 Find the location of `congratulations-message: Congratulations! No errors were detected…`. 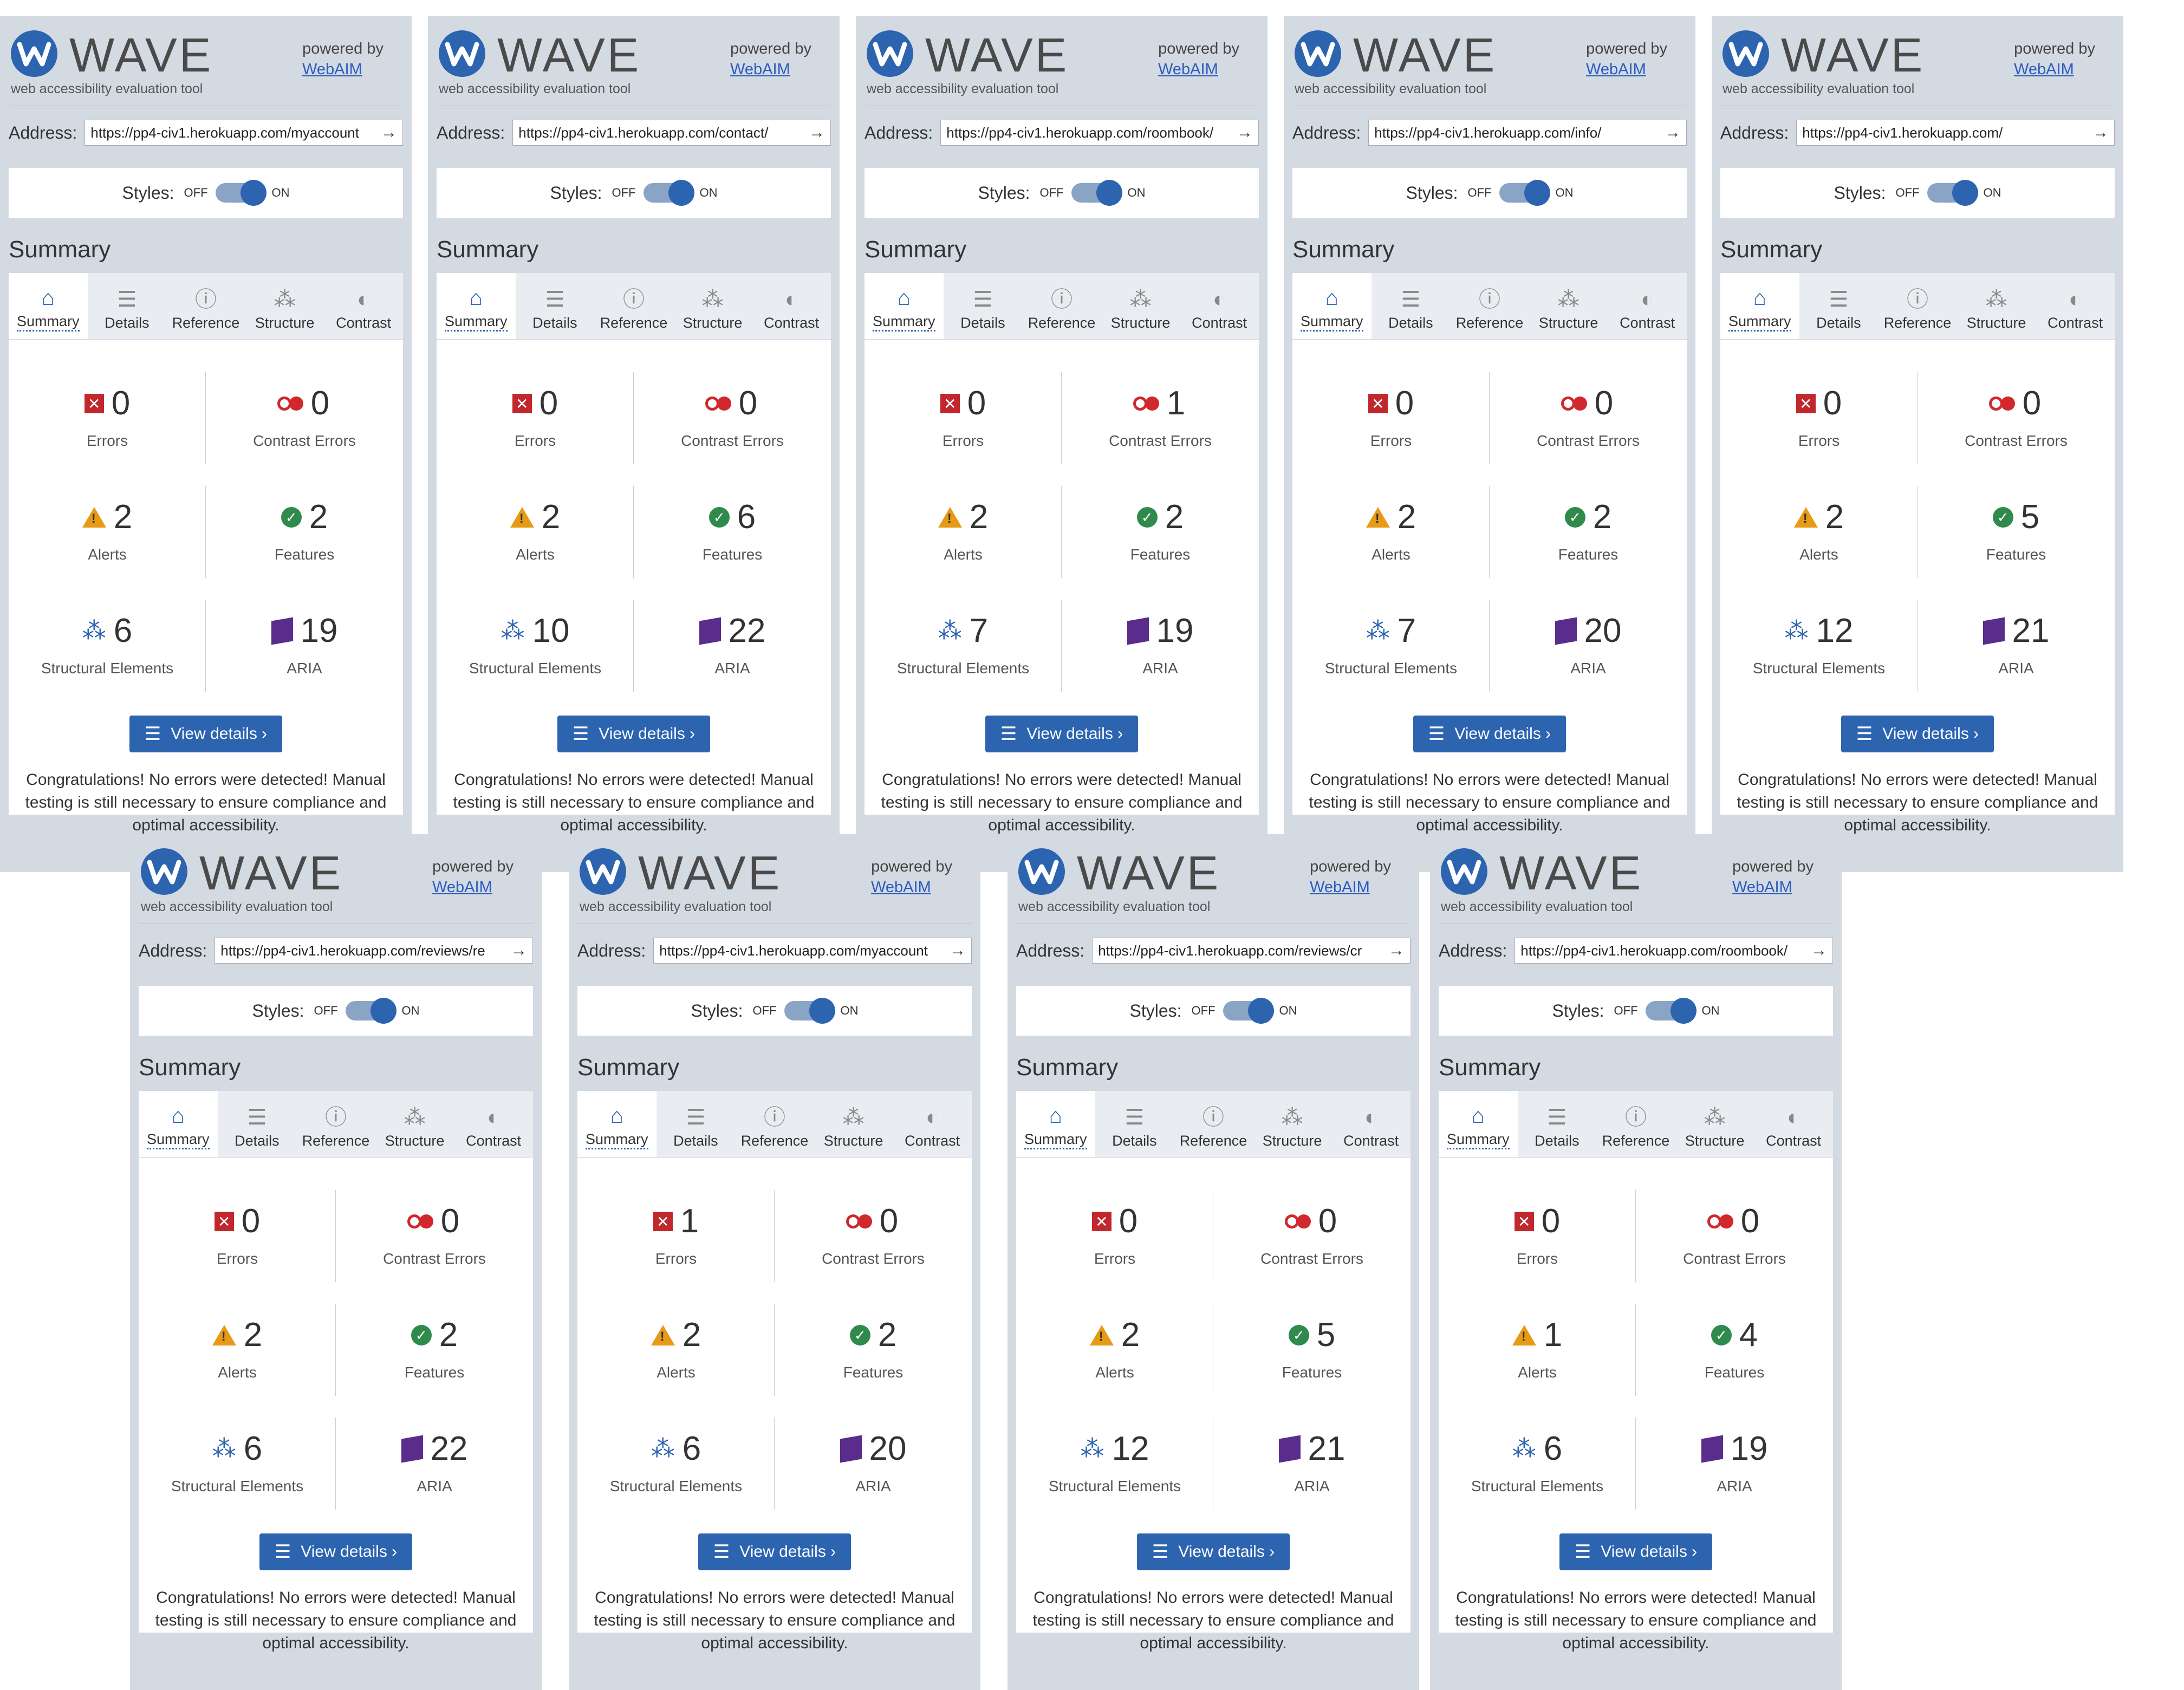

congratulations-message: Congratulations! No errors were detected… is located at coordinates (1213, 1620).